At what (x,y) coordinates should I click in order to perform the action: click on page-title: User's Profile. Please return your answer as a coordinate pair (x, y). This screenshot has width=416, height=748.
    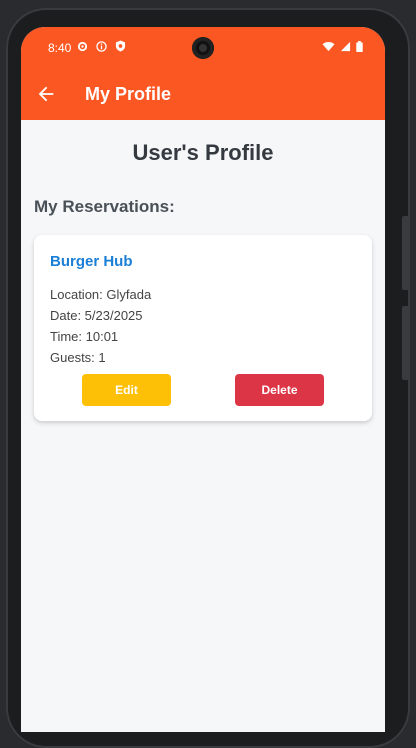
    Looking at the image, I should click on (203, 152).